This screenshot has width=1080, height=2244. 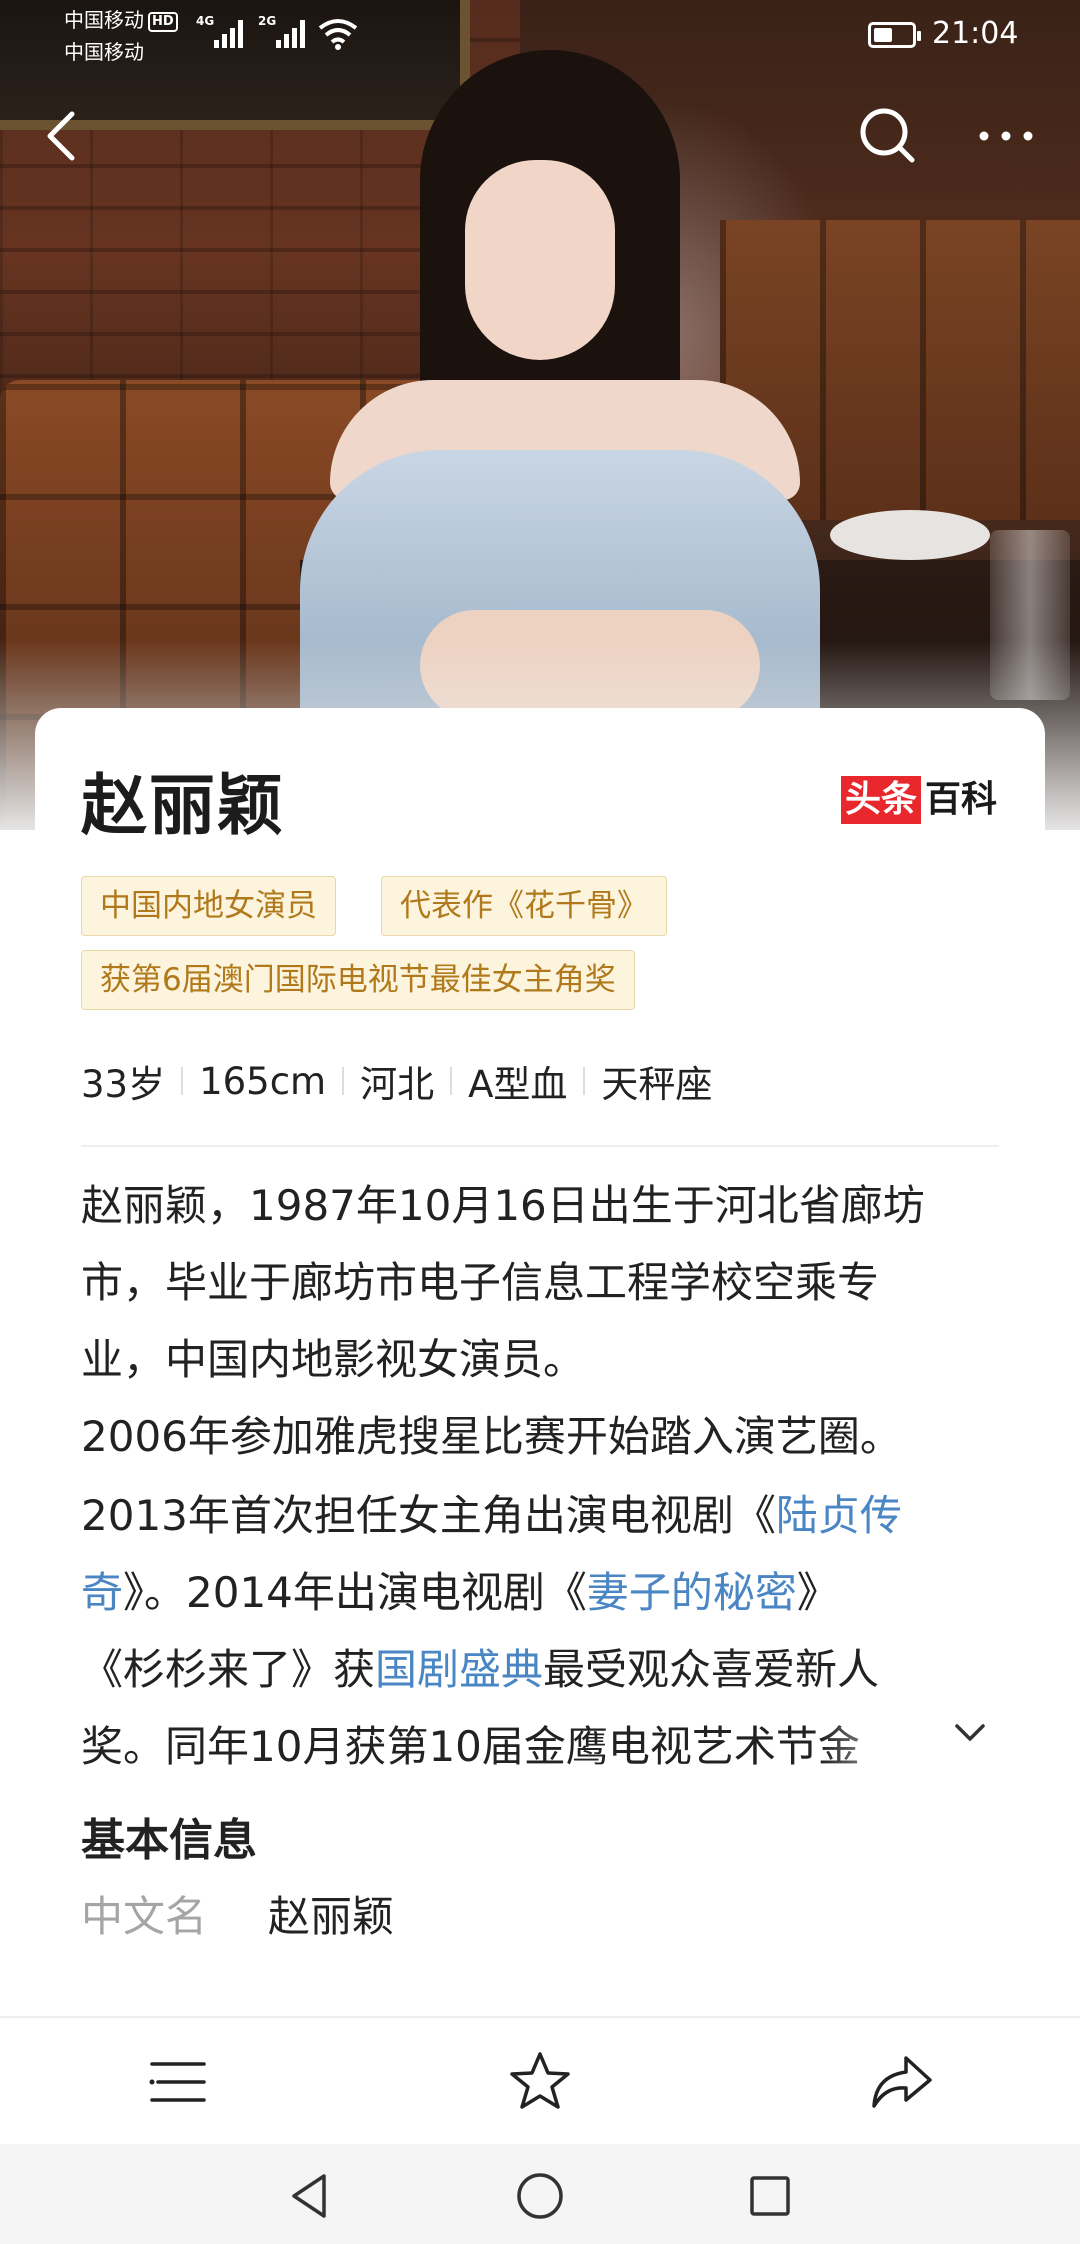 I want to click on fact-age: 33岁, so click(x=123, y=1084).